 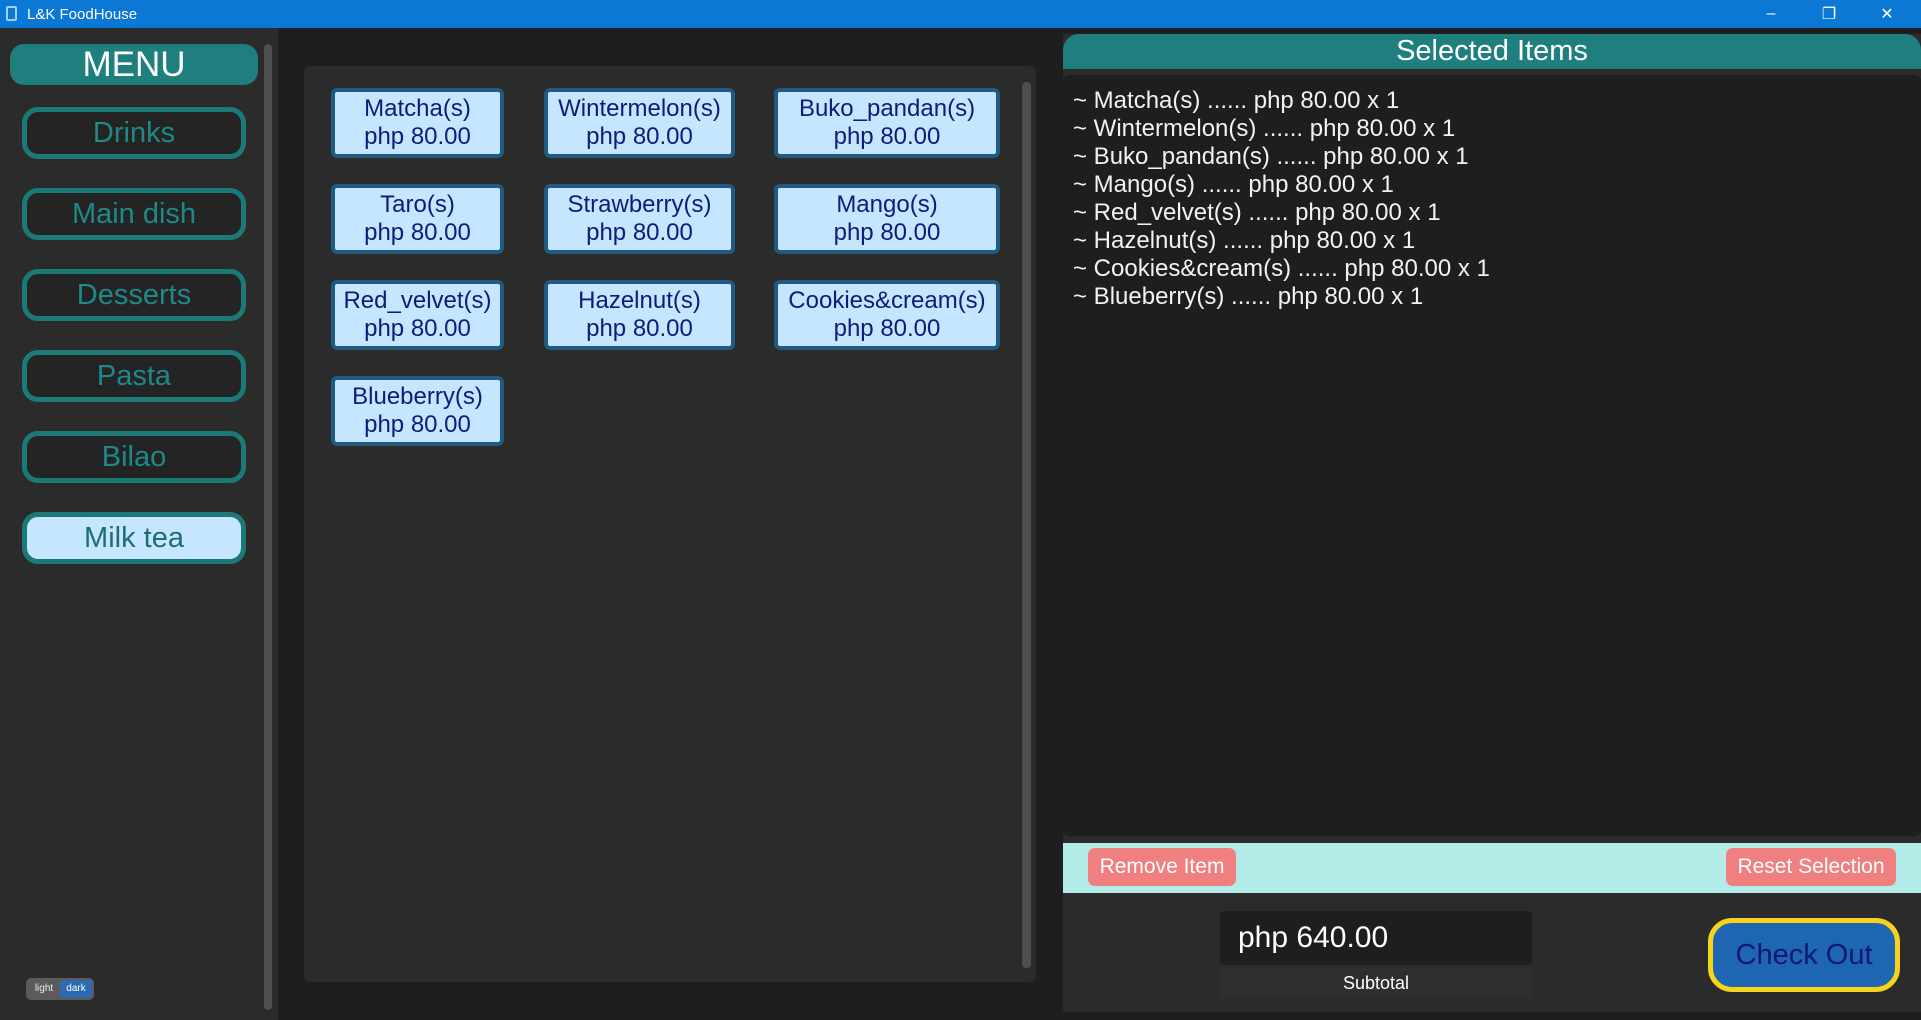 What do you see at coordinates (1026, 525) in the screenshot?
I see `items-scrollbar` at bounding box center [1026, 525].